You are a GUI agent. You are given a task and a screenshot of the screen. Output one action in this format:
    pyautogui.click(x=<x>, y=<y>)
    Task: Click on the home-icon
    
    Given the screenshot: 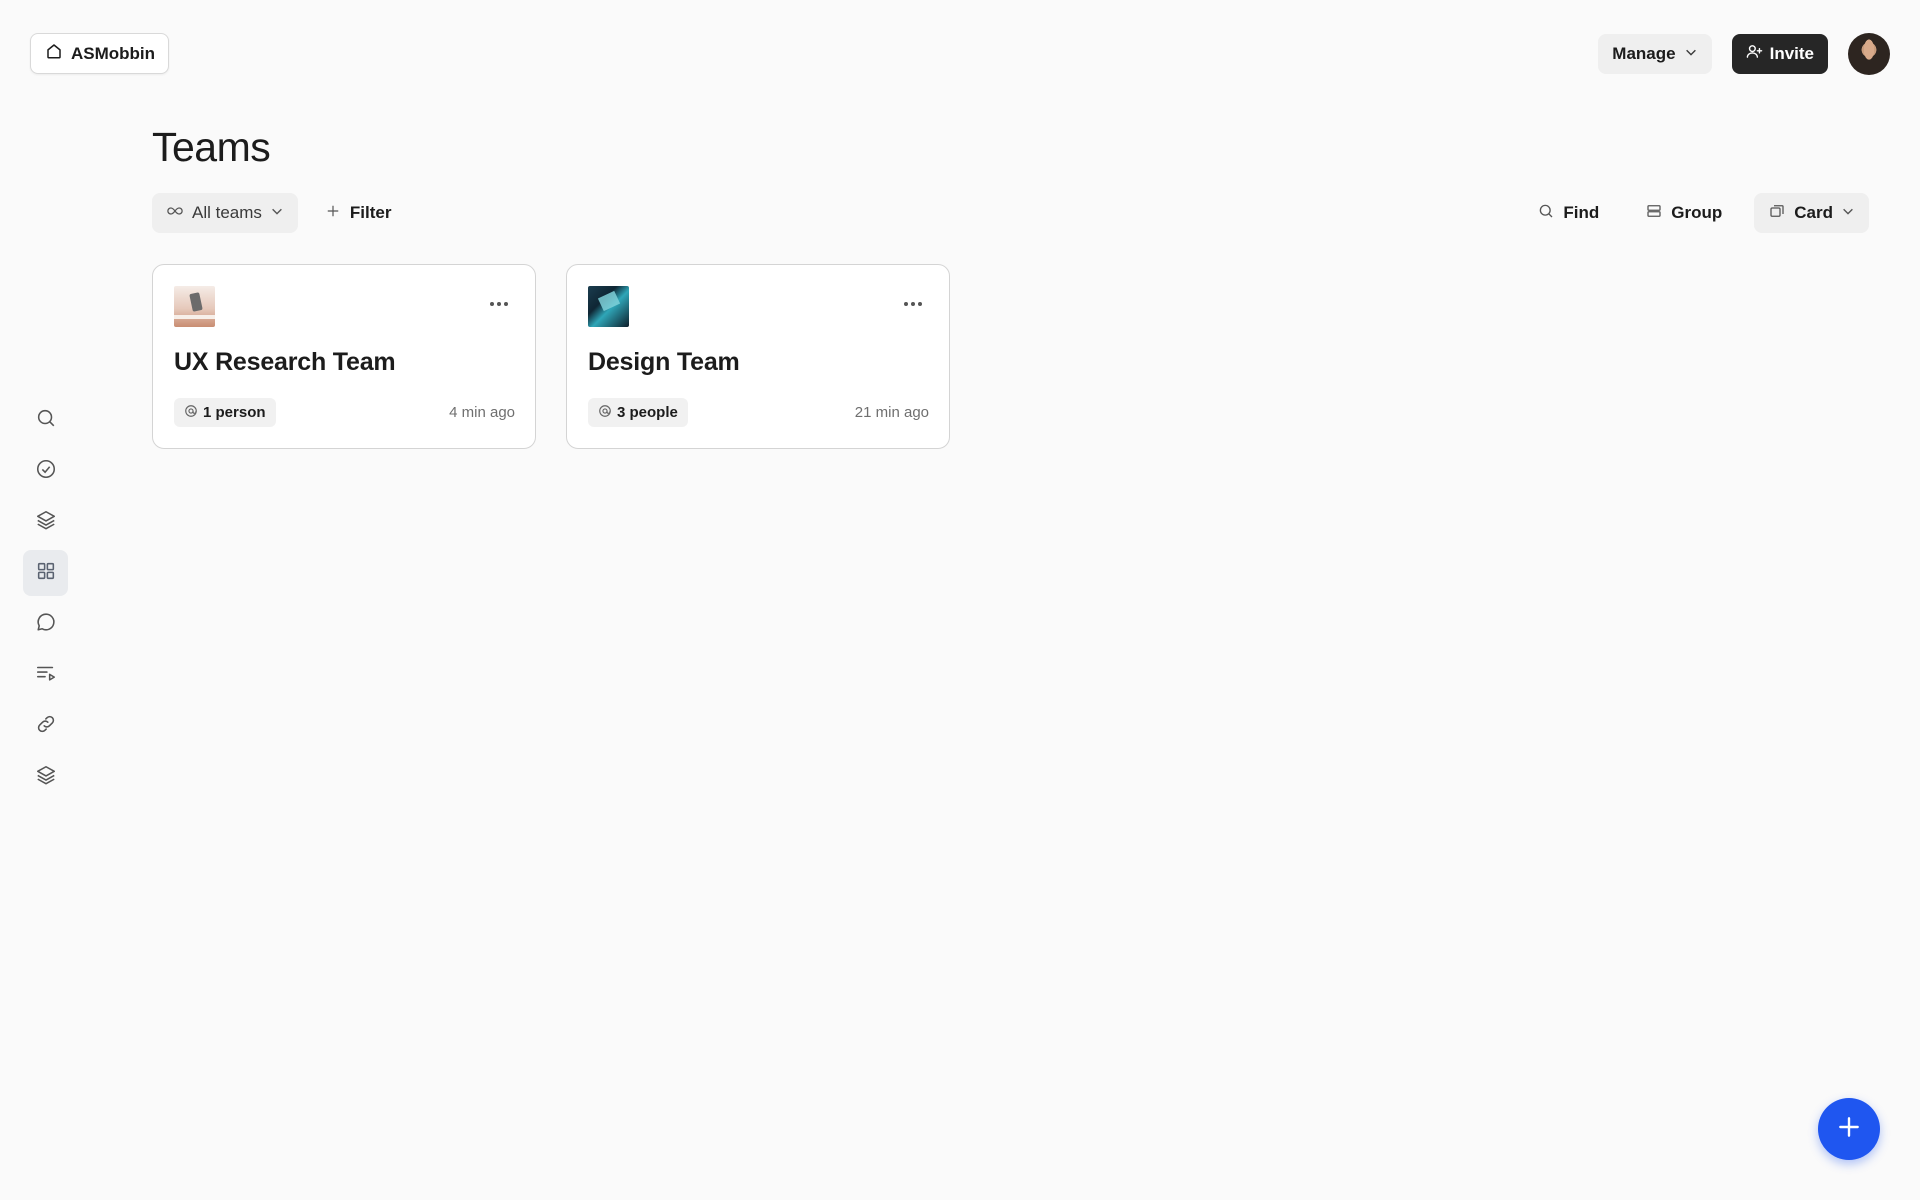 What is the action you would take?
    pyautogui.click(x=54, y=53)
    